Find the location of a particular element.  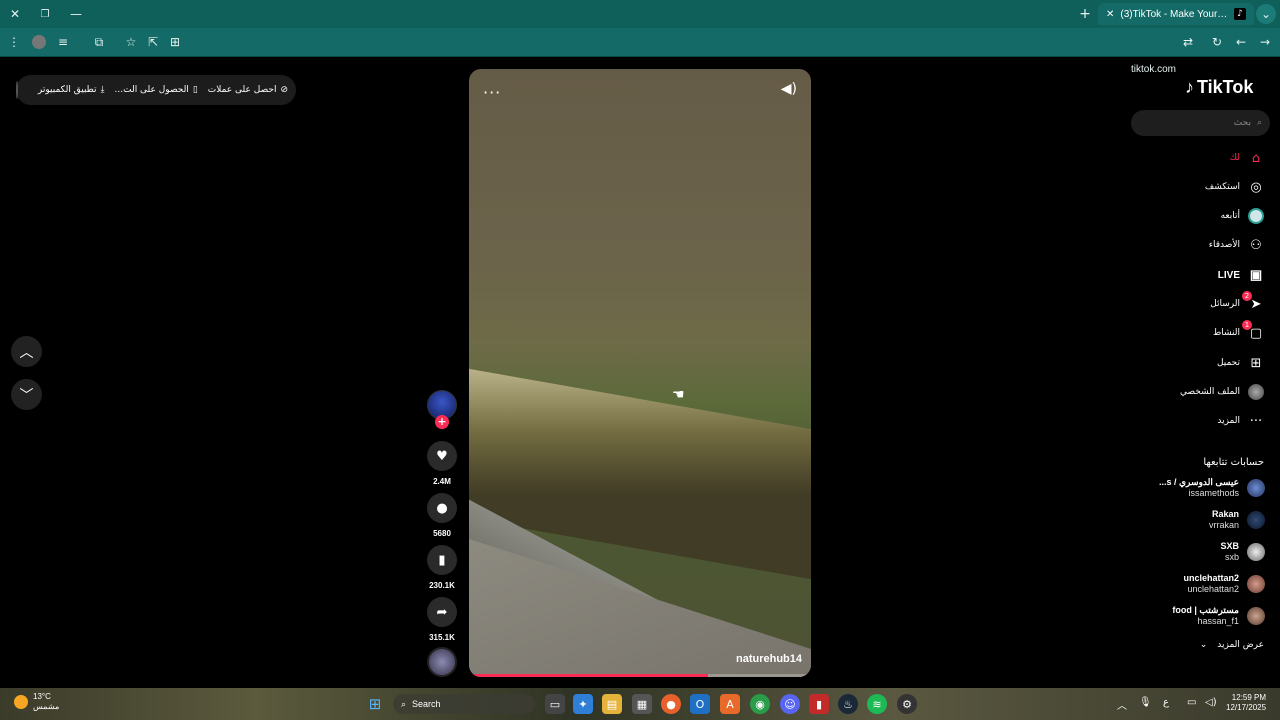

menu-dots-icon: ⋮ is located at coordinates (14, 42).